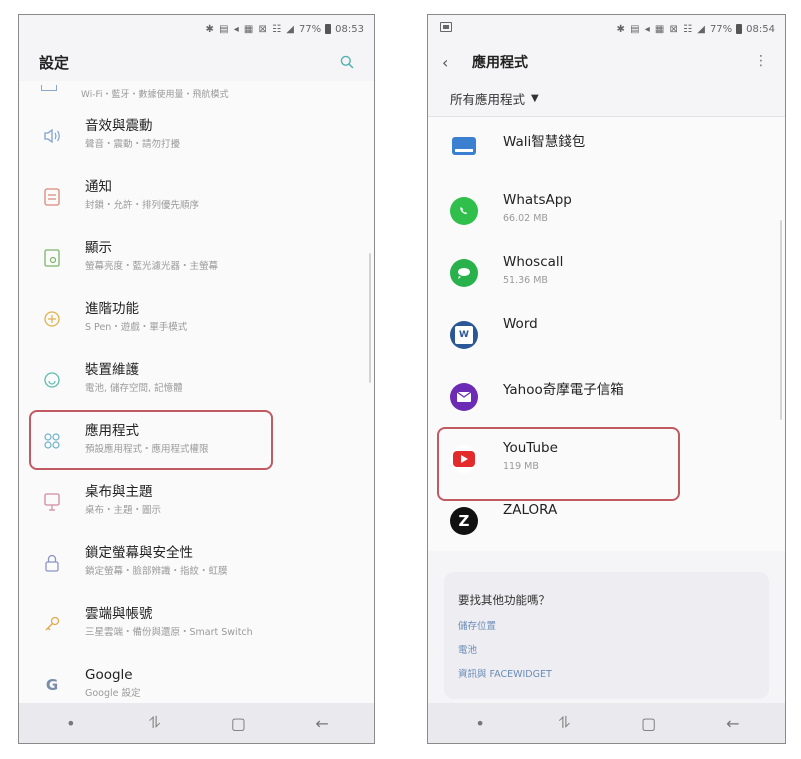 The width and height of the screenshot is (801, 759). Describe the element at coordinates (606, 635) in the screenshot. I see `looking-for-something-else-card: 要找其他功能嗎？ 儲存位置 電池 資訊與 FACEWIDGET` at that location.